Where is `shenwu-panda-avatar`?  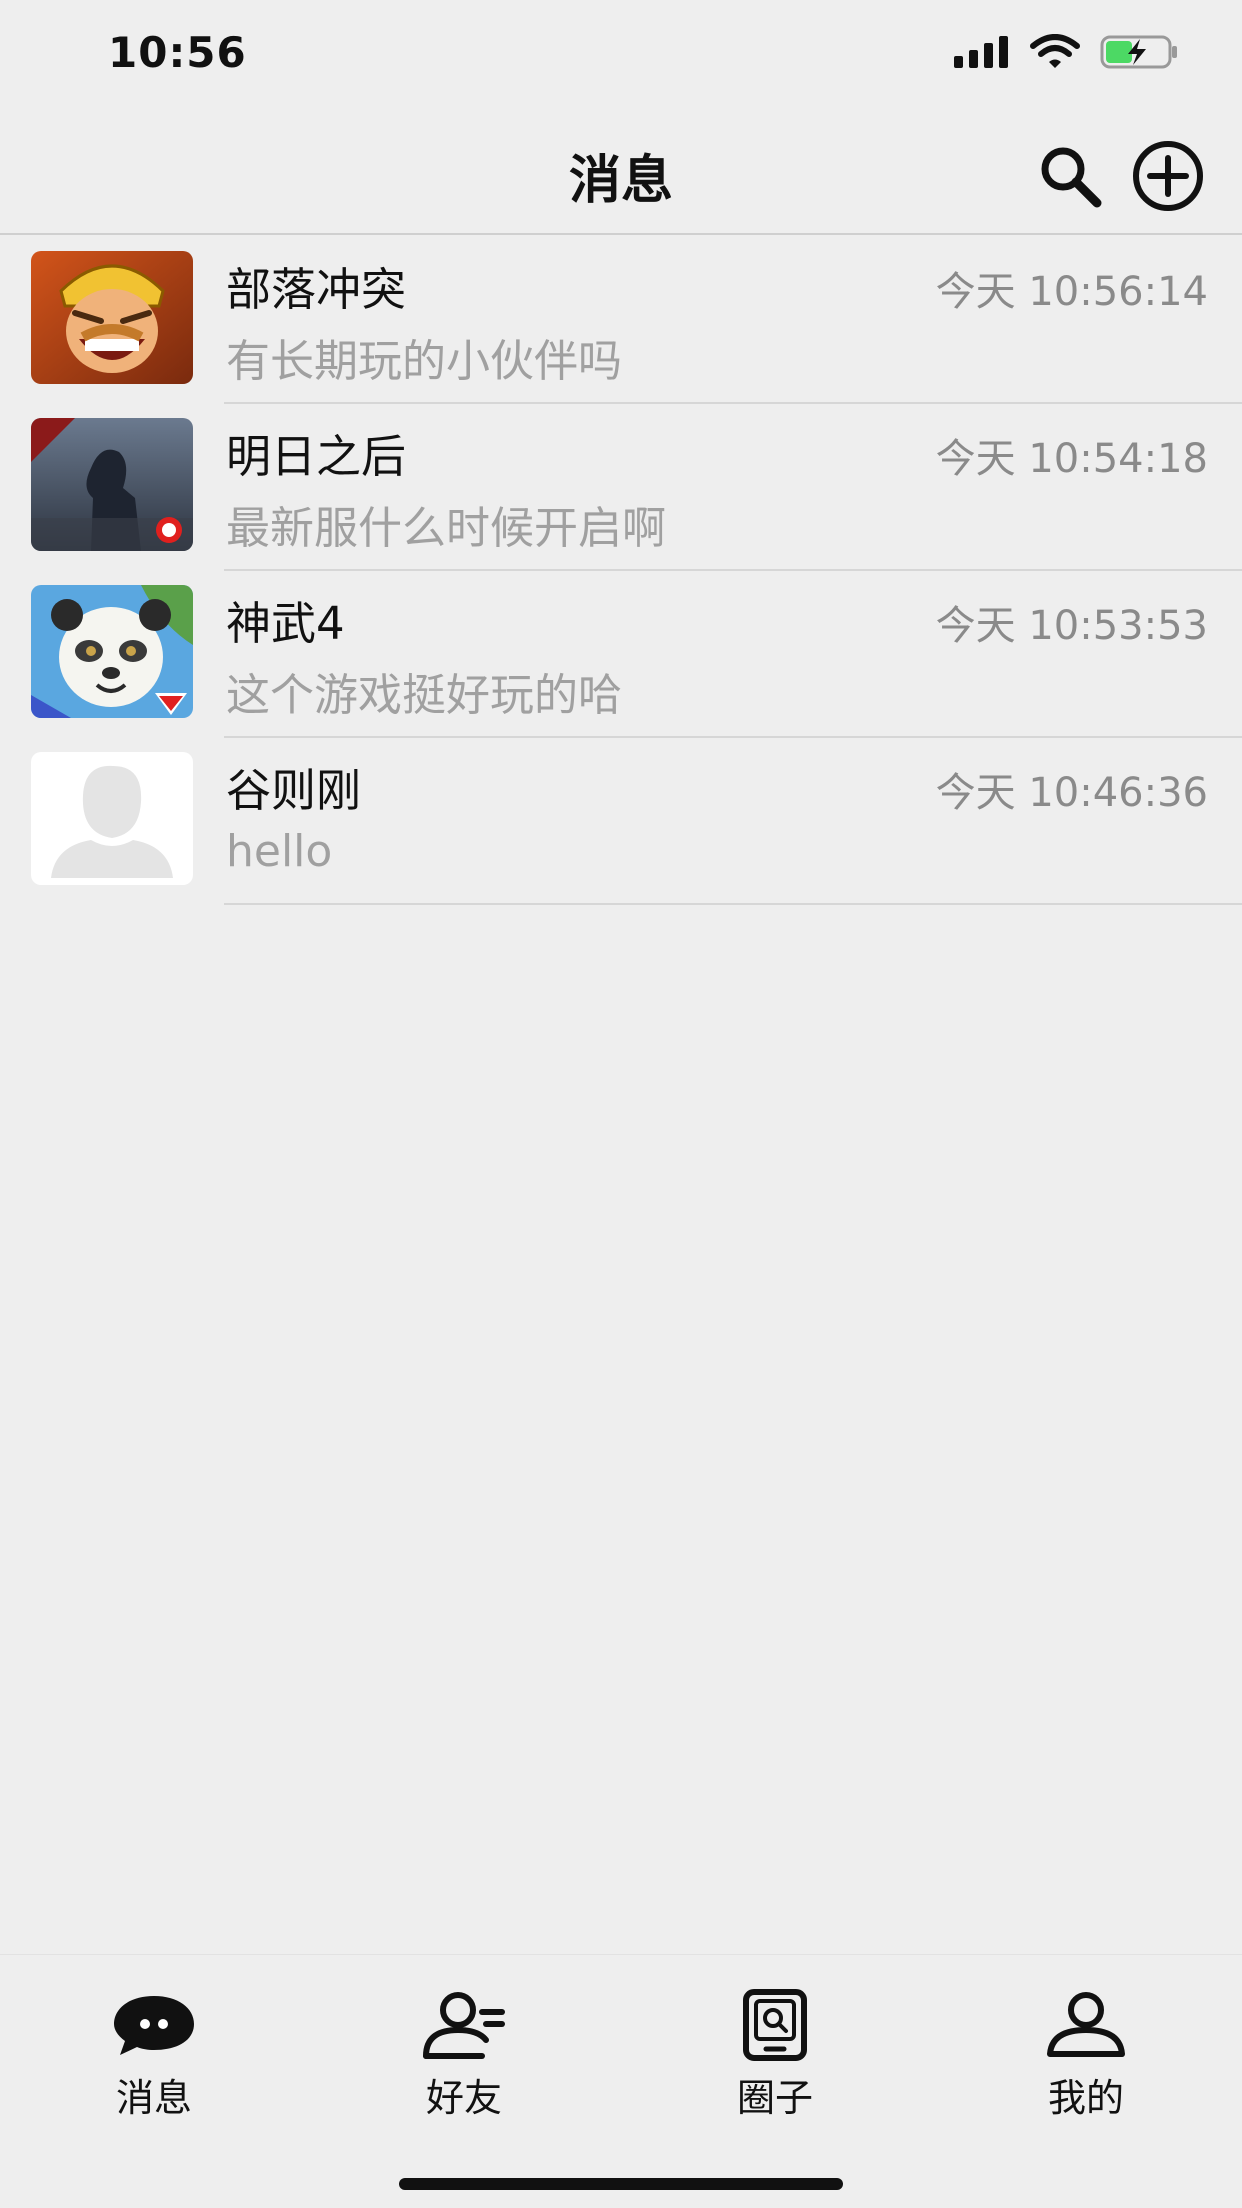 shenwu-panda-avatar is located at coordinates (112, 651).